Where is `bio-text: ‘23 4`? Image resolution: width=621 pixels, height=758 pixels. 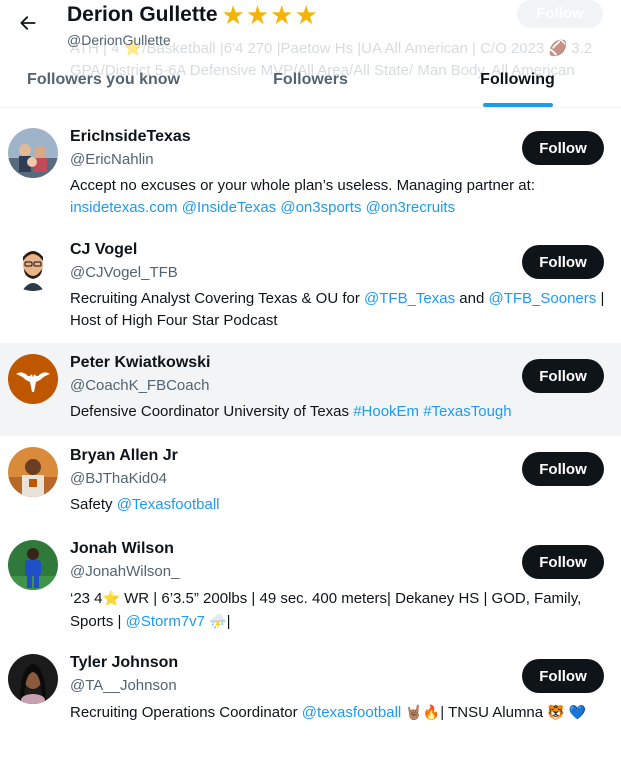
bio-text: ‘23 4 is located at coordinates (86, 598).